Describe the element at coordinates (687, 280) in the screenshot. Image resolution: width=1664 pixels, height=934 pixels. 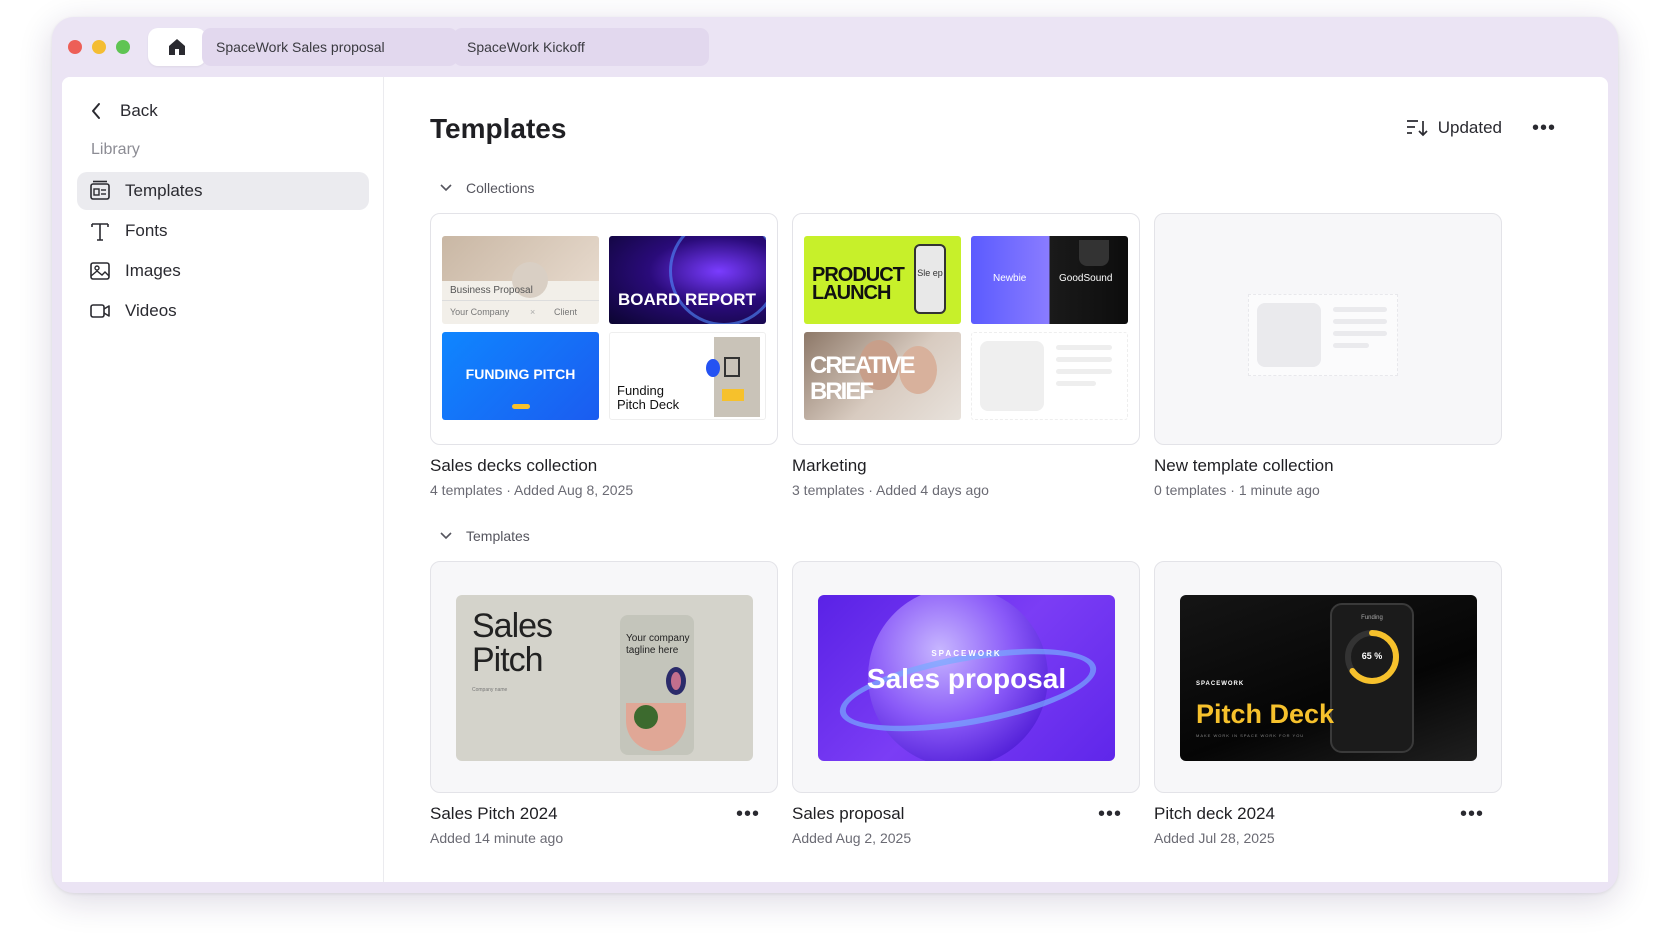
I see `thumb-board-report: BOARD REPORT` at that location.